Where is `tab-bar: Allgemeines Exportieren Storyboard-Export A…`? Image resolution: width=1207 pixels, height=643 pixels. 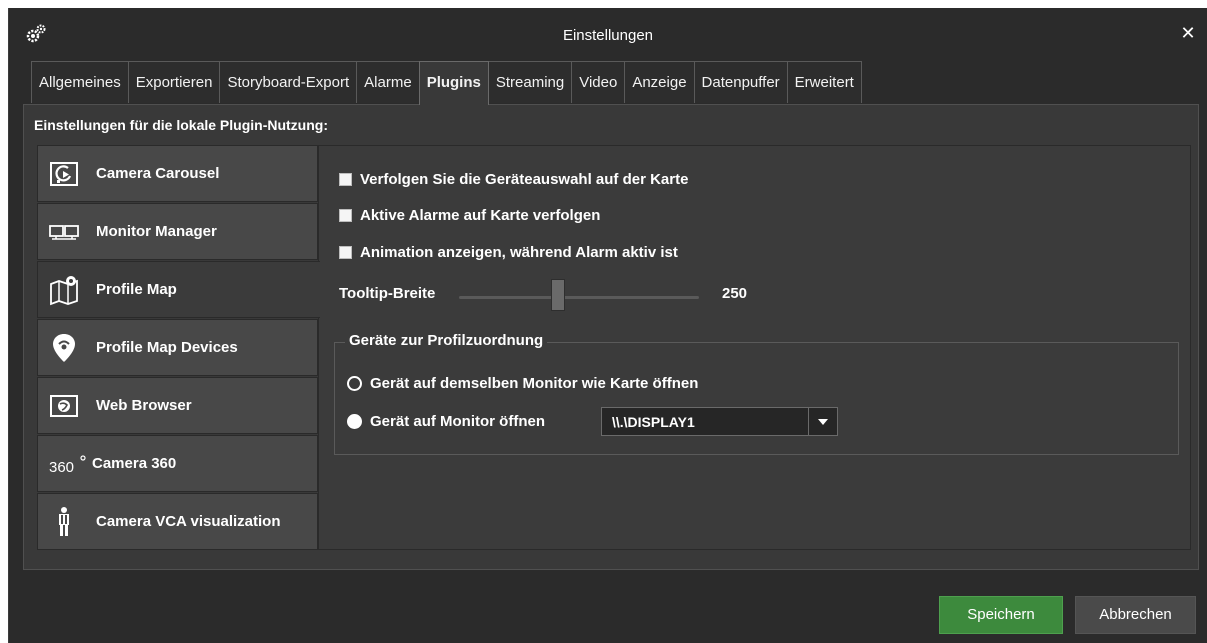
tab-bar: Allgemeines Exportieren Storyboard-Export A… is located at coordinates (446, 83).